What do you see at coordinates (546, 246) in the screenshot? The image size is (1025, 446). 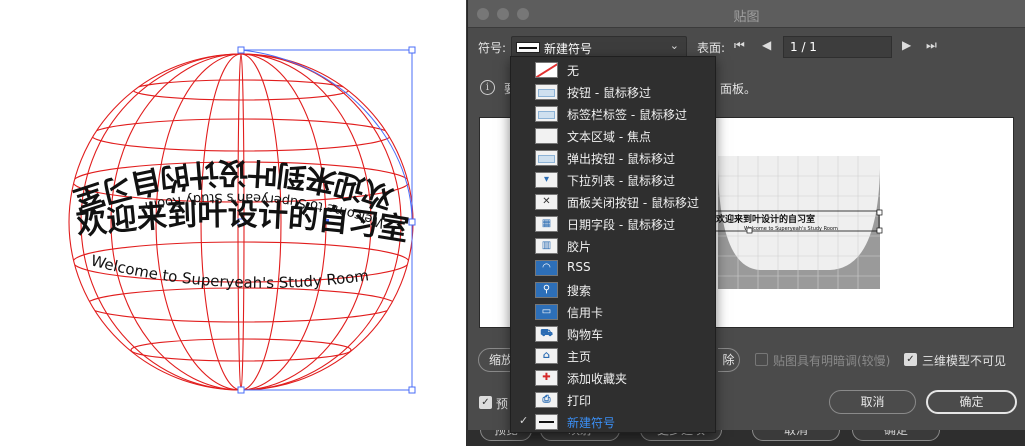 I see `film-icon: ▥` at bounding box center [546, 246].